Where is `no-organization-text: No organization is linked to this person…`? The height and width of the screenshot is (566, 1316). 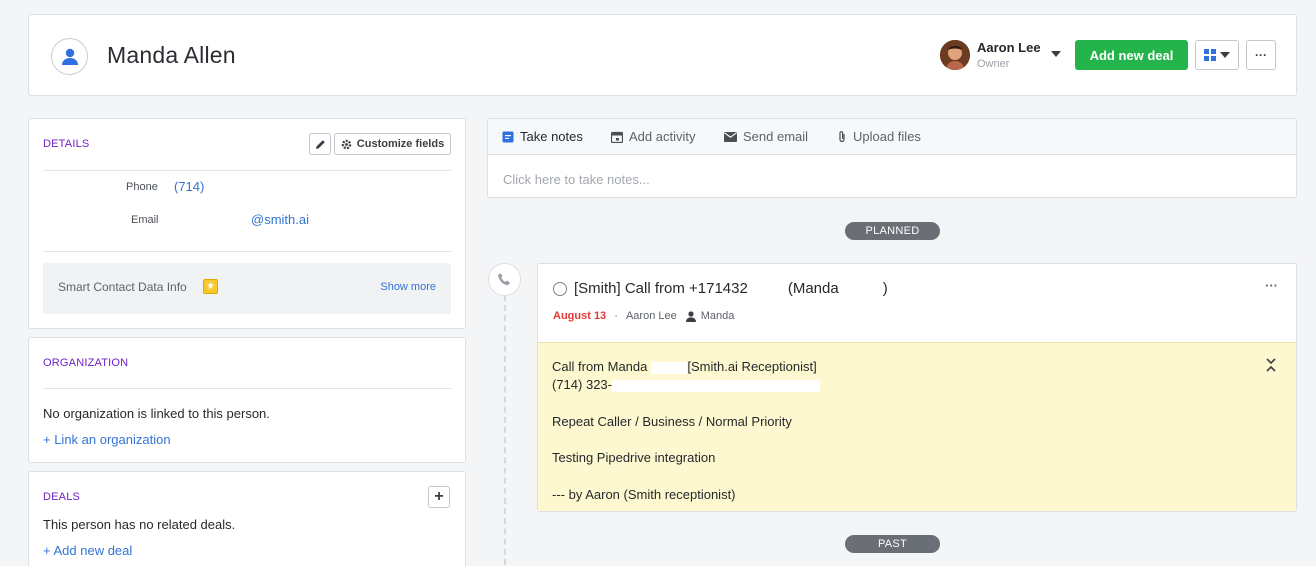
no-organization-text: No organization is linked to this person… is located at coordinates (156, 413).